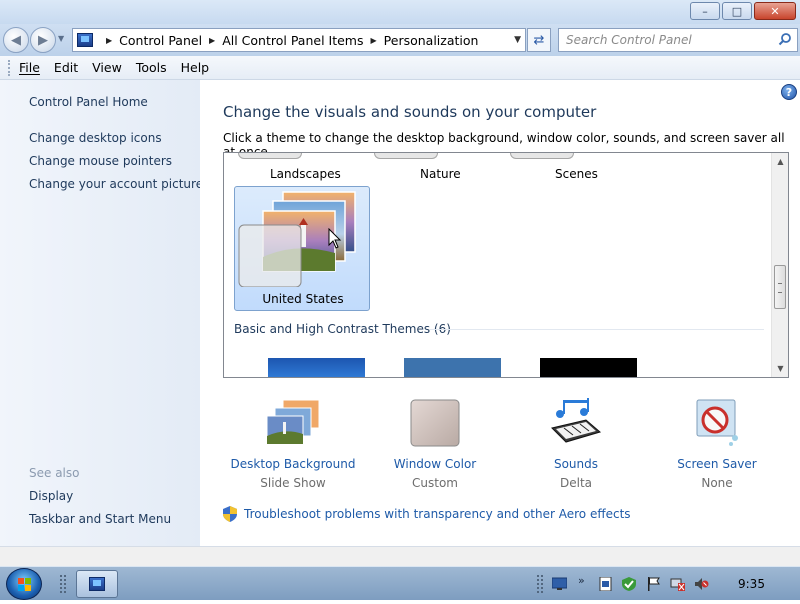 The width and height of the screenshot is (800, 604). What do you see at coordinates (605, 584) in the screenshot?
I see `document-icon` at bounding box center [605, 584].